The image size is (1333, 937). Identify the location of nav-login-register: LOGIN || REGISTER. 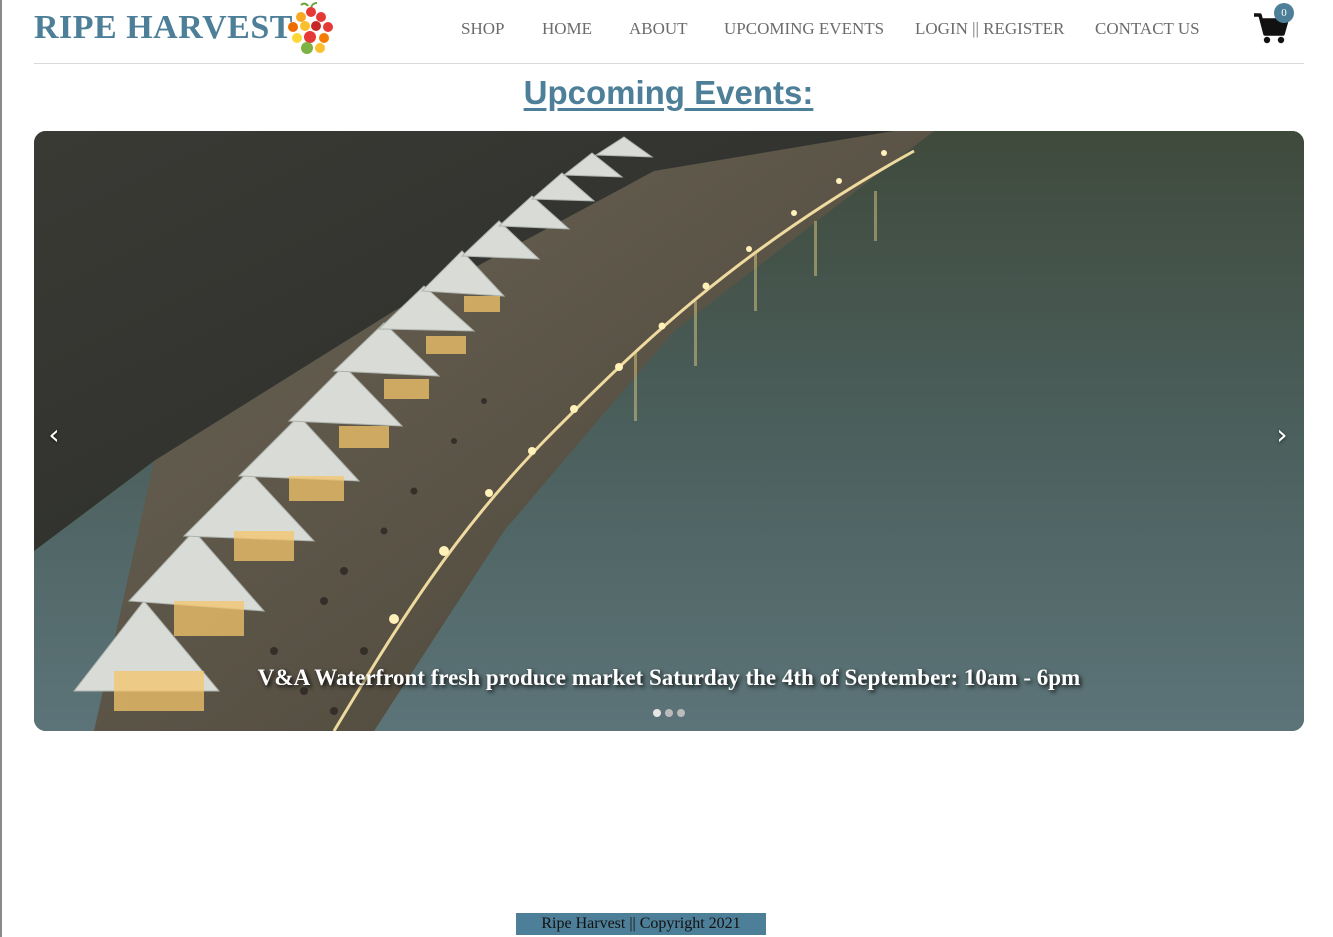
(989, 29).